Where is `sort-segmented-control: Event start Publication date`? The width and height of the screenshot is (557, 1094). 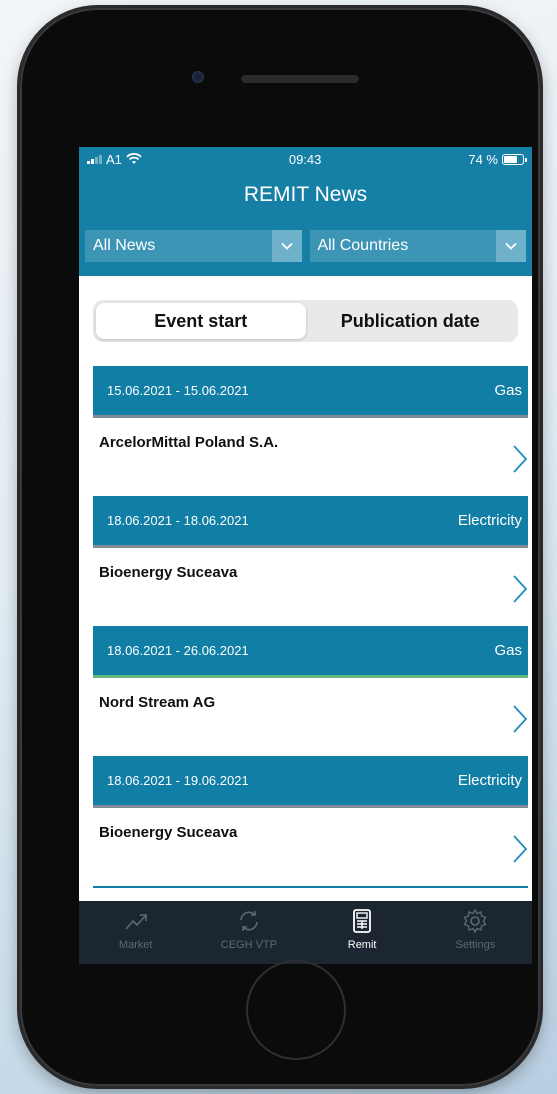
sort-segmented-control: Event start Publication date is located at coordinates (305, 321).